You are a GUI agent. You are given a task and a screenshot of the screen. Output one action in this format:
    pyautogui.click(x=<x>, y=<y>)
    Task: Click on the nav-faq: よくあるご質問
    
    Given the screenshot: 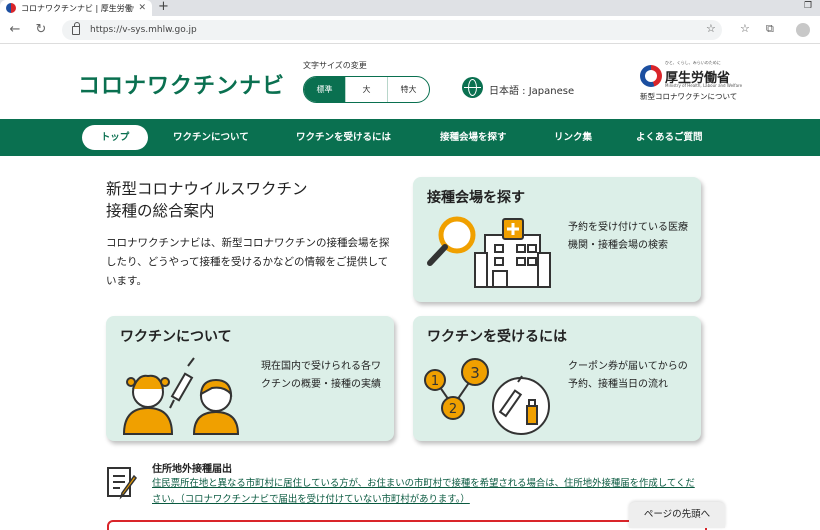 What is the action you would take?
    pyautogui.click(x=669, y=137)
    